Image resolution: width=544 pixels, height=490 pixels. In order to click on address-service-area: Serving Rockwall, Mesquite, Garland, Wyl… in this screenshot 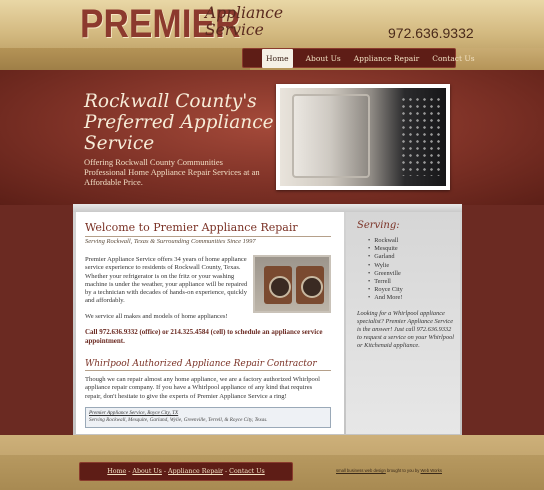, I will do `click(178, 419)`.